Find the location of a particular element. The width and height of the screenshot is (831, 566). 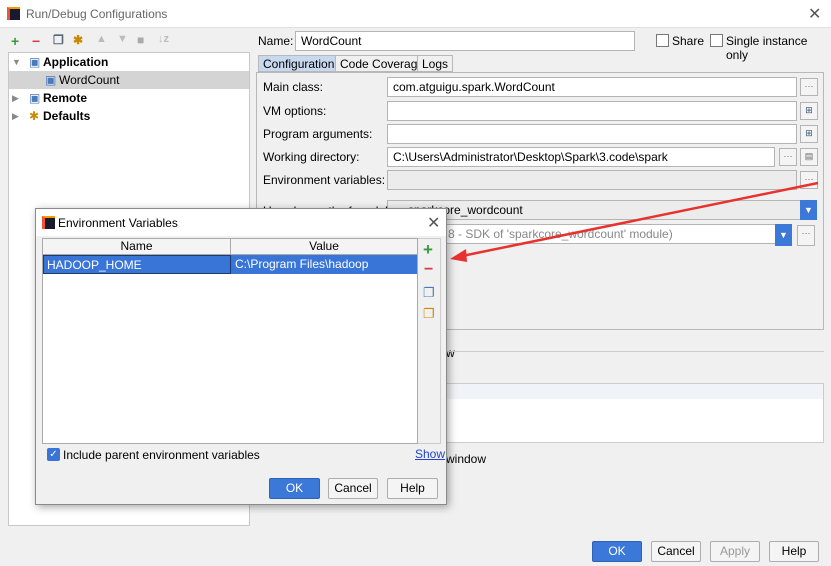

table-toolbar: + − ❐ ❐ is located at coordinates (429, 341).